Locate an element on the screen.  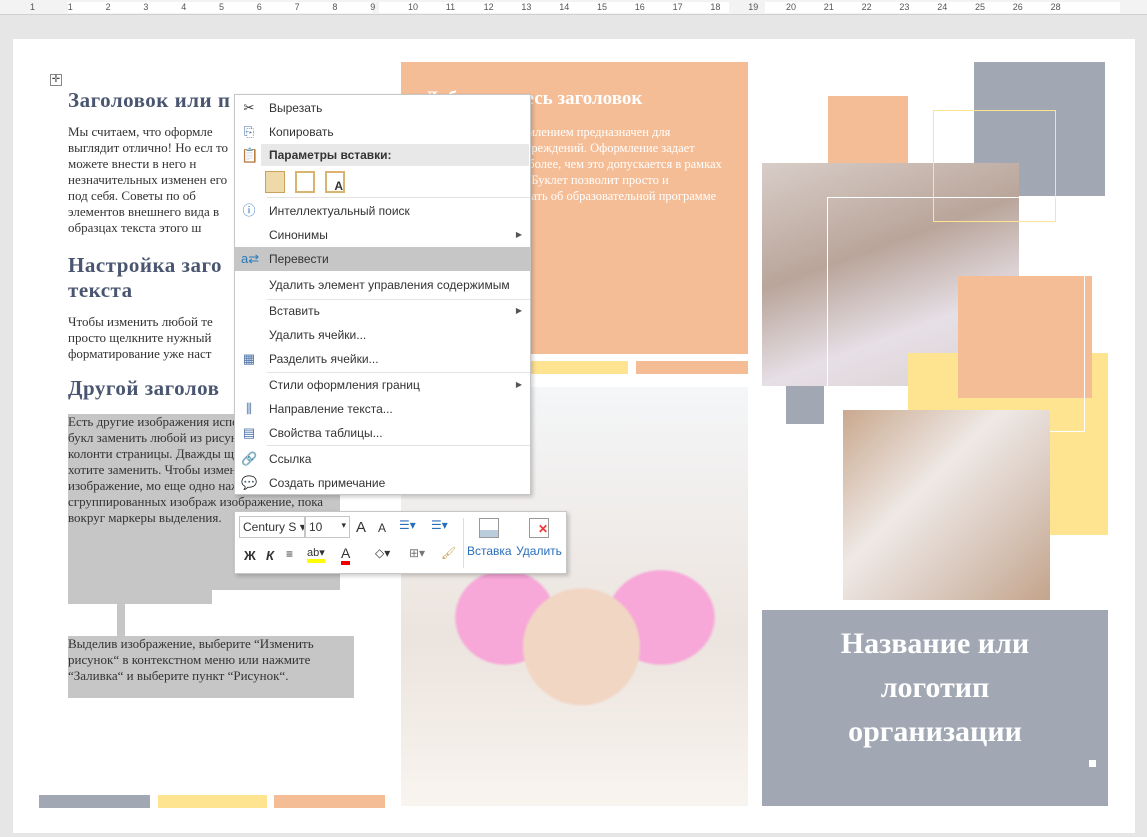
ruler-tick-label: 14 is located at coordinates (564, 7).